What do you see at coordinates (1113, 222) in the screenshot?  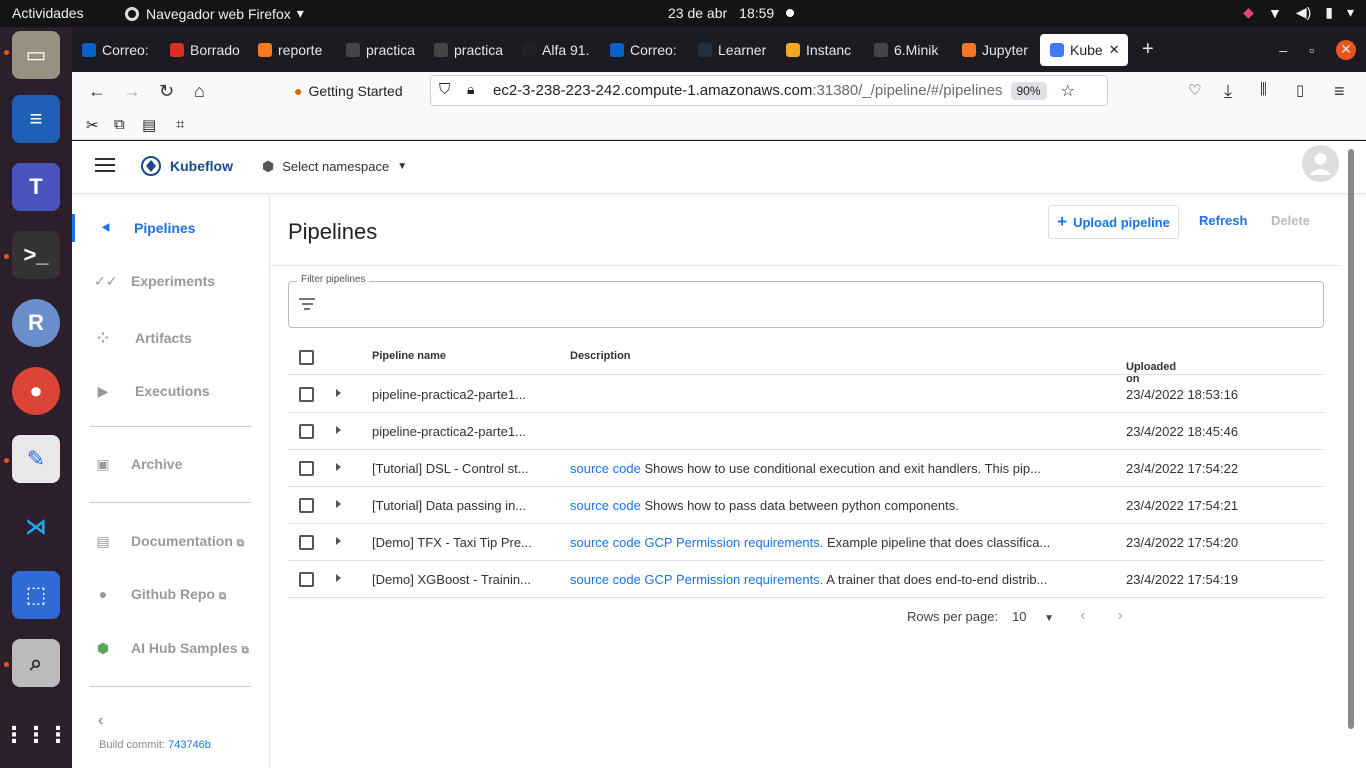 I see `upload-pipeline-button: + Upload pipeline` at bounding box center [1113, 222].